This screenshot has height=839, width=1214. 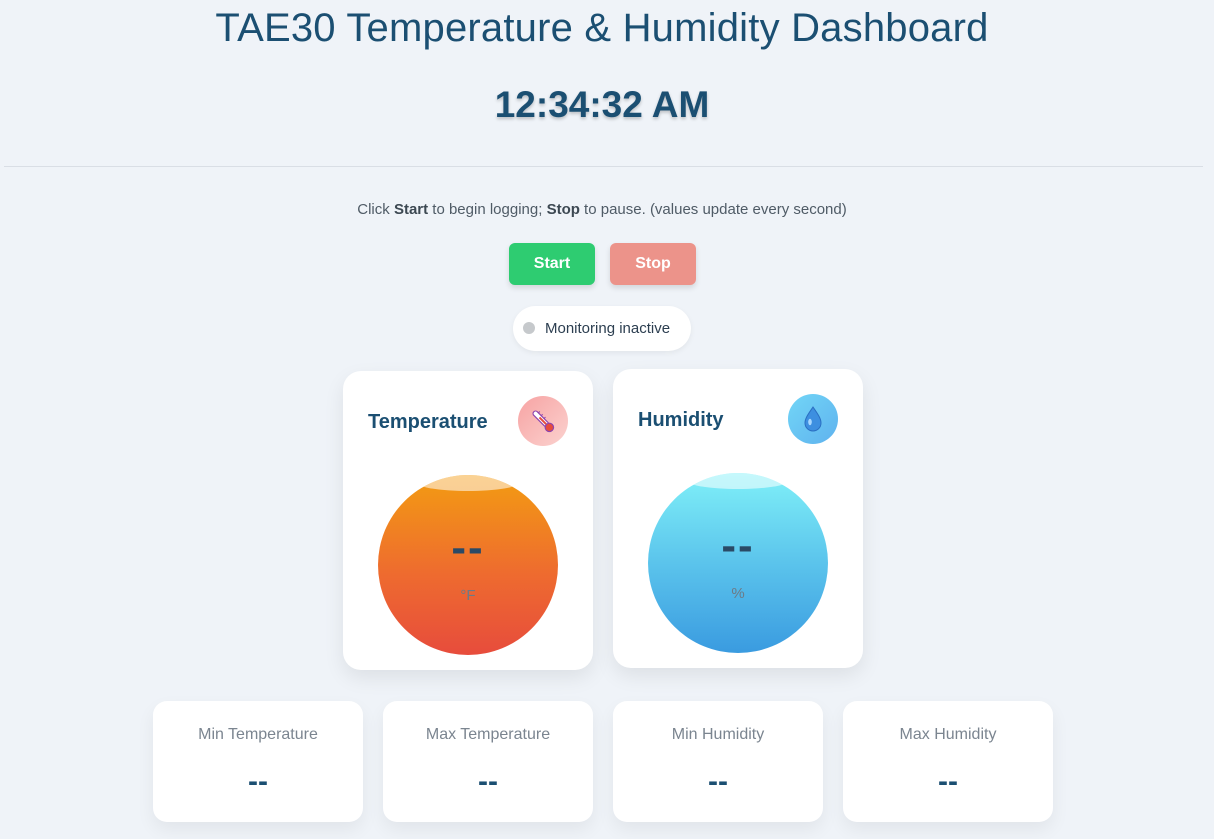 What do you see at coordinates (813, 419) in the screenshot?
I see `water-drop-icon` at bounding box center [813, 419].